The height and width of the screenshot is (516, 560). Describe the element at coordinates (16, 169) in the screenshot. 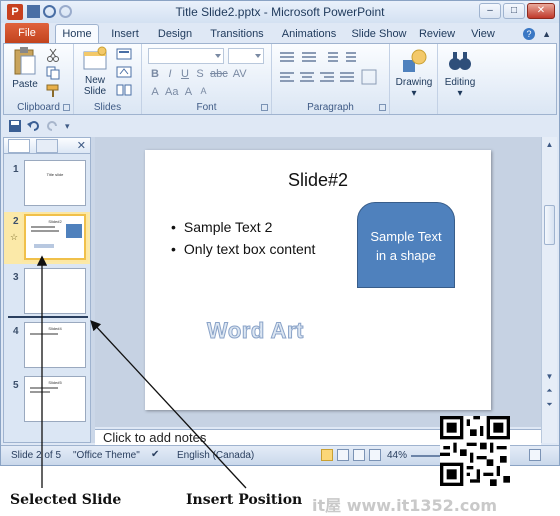

I see `slide-number: 1` at that location.